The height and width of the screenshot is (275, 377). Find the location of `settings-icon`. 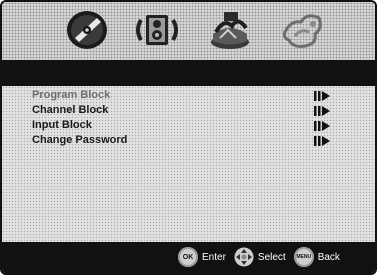

settings-icon is located at coordinates (302, 31).